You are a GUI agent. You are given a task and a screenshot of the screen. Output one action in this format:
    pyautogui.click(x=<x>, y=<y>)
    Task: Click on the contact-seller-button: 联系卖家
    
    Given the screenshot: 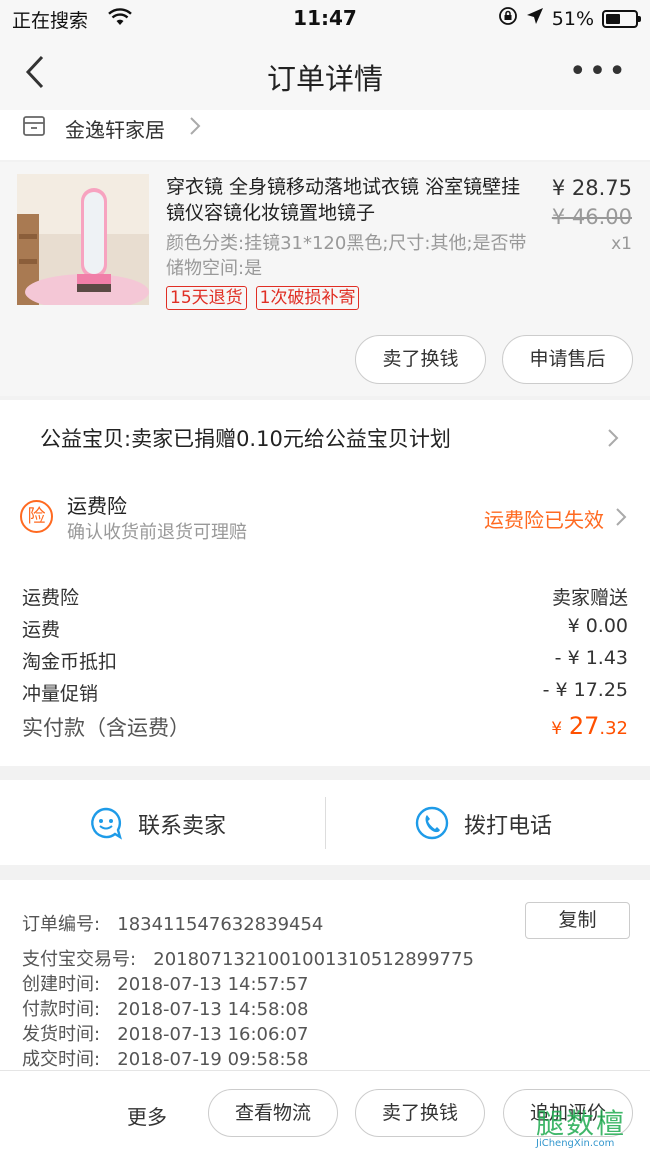 What is the action you would take?
    pyautogui.click(x=162, y=822)
    